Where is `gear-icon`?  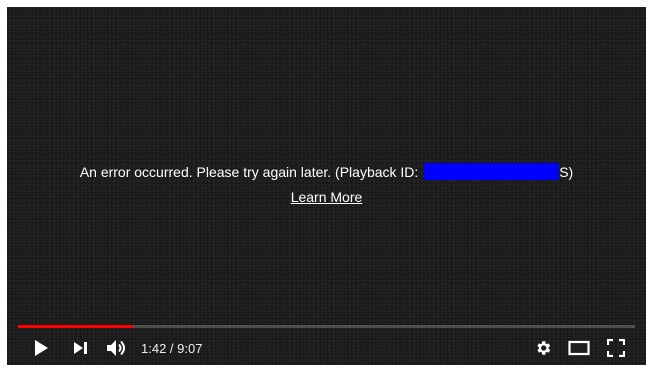 gear-icon is located at coordinates (544, 348).